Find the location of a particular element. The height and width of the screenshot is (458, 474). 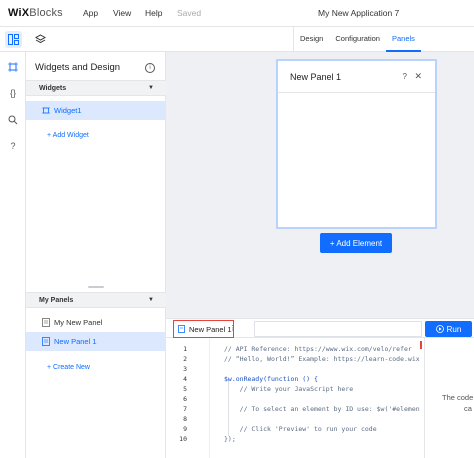

code-line: $w.onReady(function () { is located at coordinates (271, 379).